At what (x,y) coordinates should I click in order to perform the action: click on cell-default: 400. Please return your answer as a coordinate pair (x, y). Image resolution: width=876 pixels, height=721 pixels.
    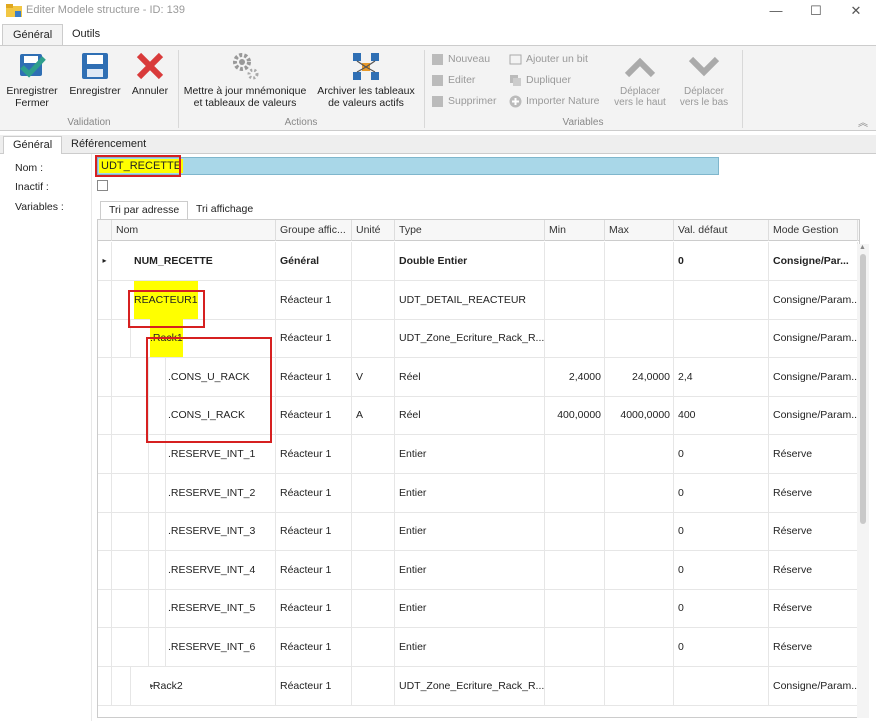
    Looking at the image, I should click on (721, 415).